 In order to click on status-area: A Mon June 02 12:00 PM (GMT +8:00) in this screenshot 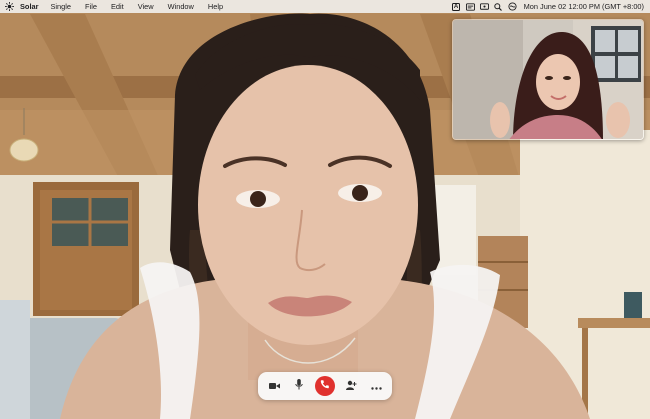, I will do `click(548, 6)`.